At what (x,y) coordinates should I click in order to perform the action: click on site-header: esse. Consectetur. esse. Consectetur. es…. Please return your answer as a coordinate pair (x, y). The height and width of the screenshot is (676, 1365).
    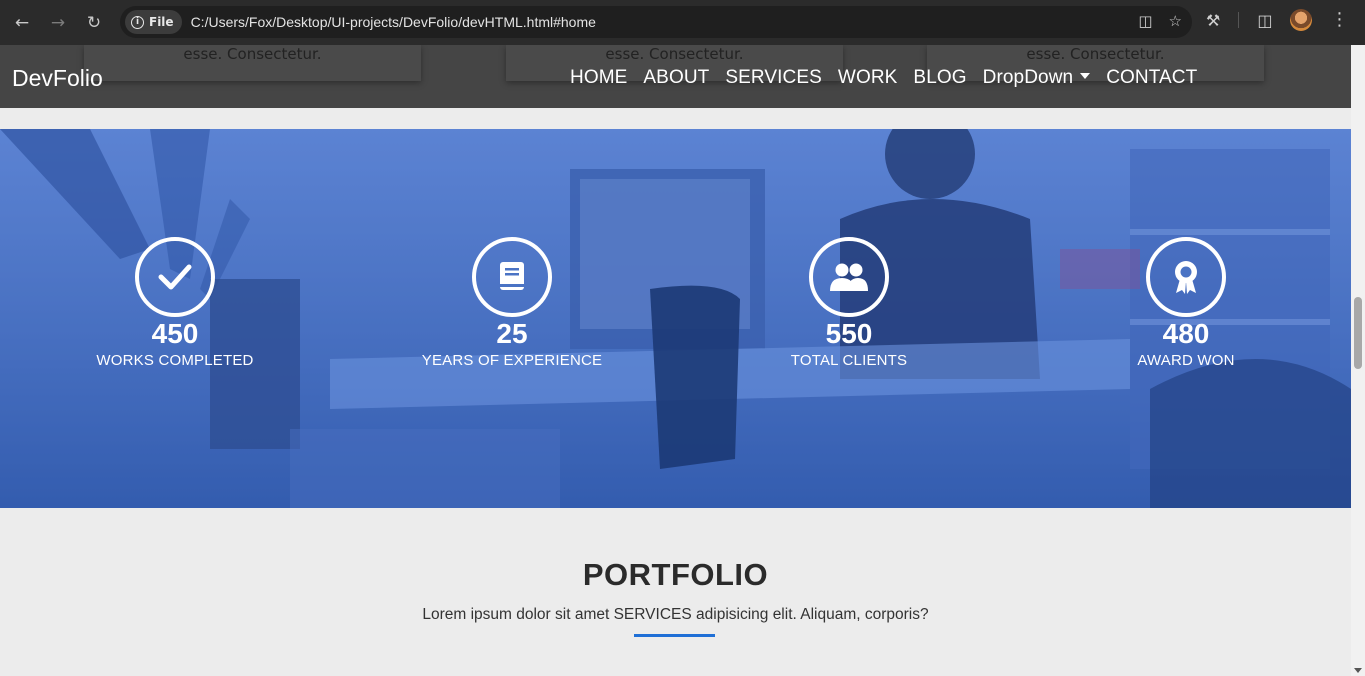
    Looking at the image, I should click on (675, 76).